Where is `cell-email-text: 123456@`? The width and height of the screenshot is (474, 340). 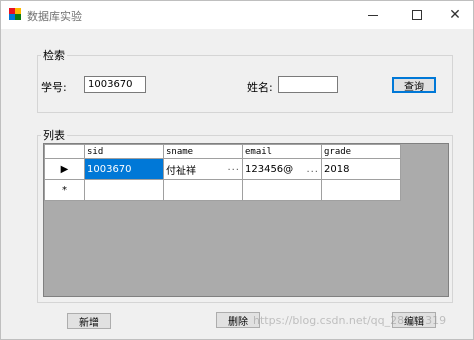
cell-email-text: 123456@ is located at coordinates (269, 169).